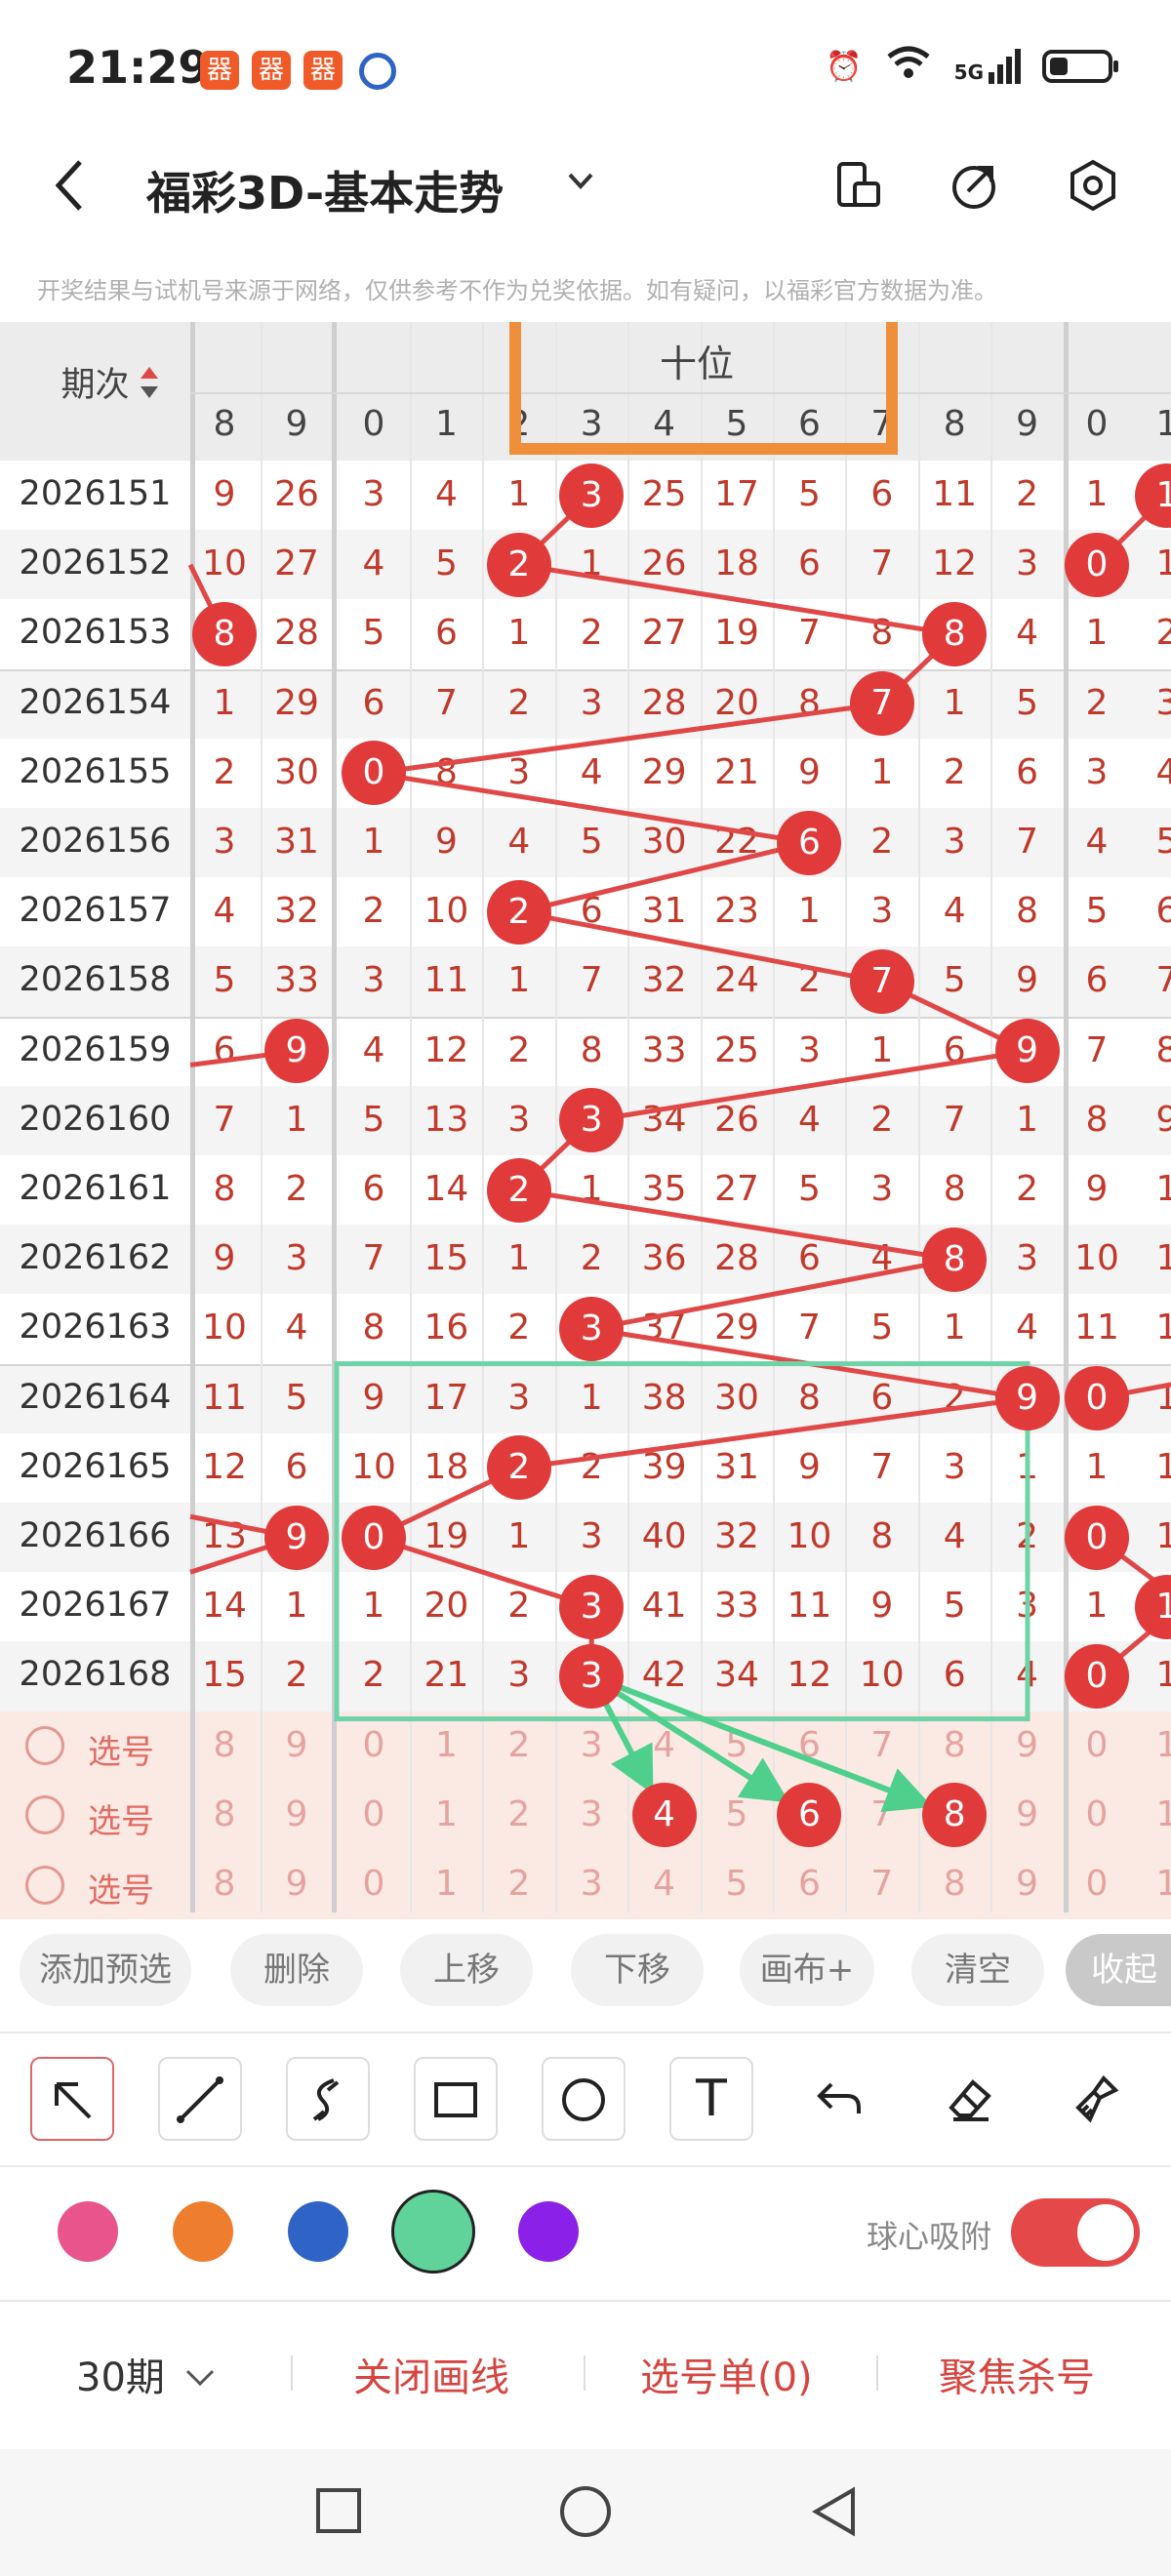  I want to click on chevron-down-icon, so click(580, 184).